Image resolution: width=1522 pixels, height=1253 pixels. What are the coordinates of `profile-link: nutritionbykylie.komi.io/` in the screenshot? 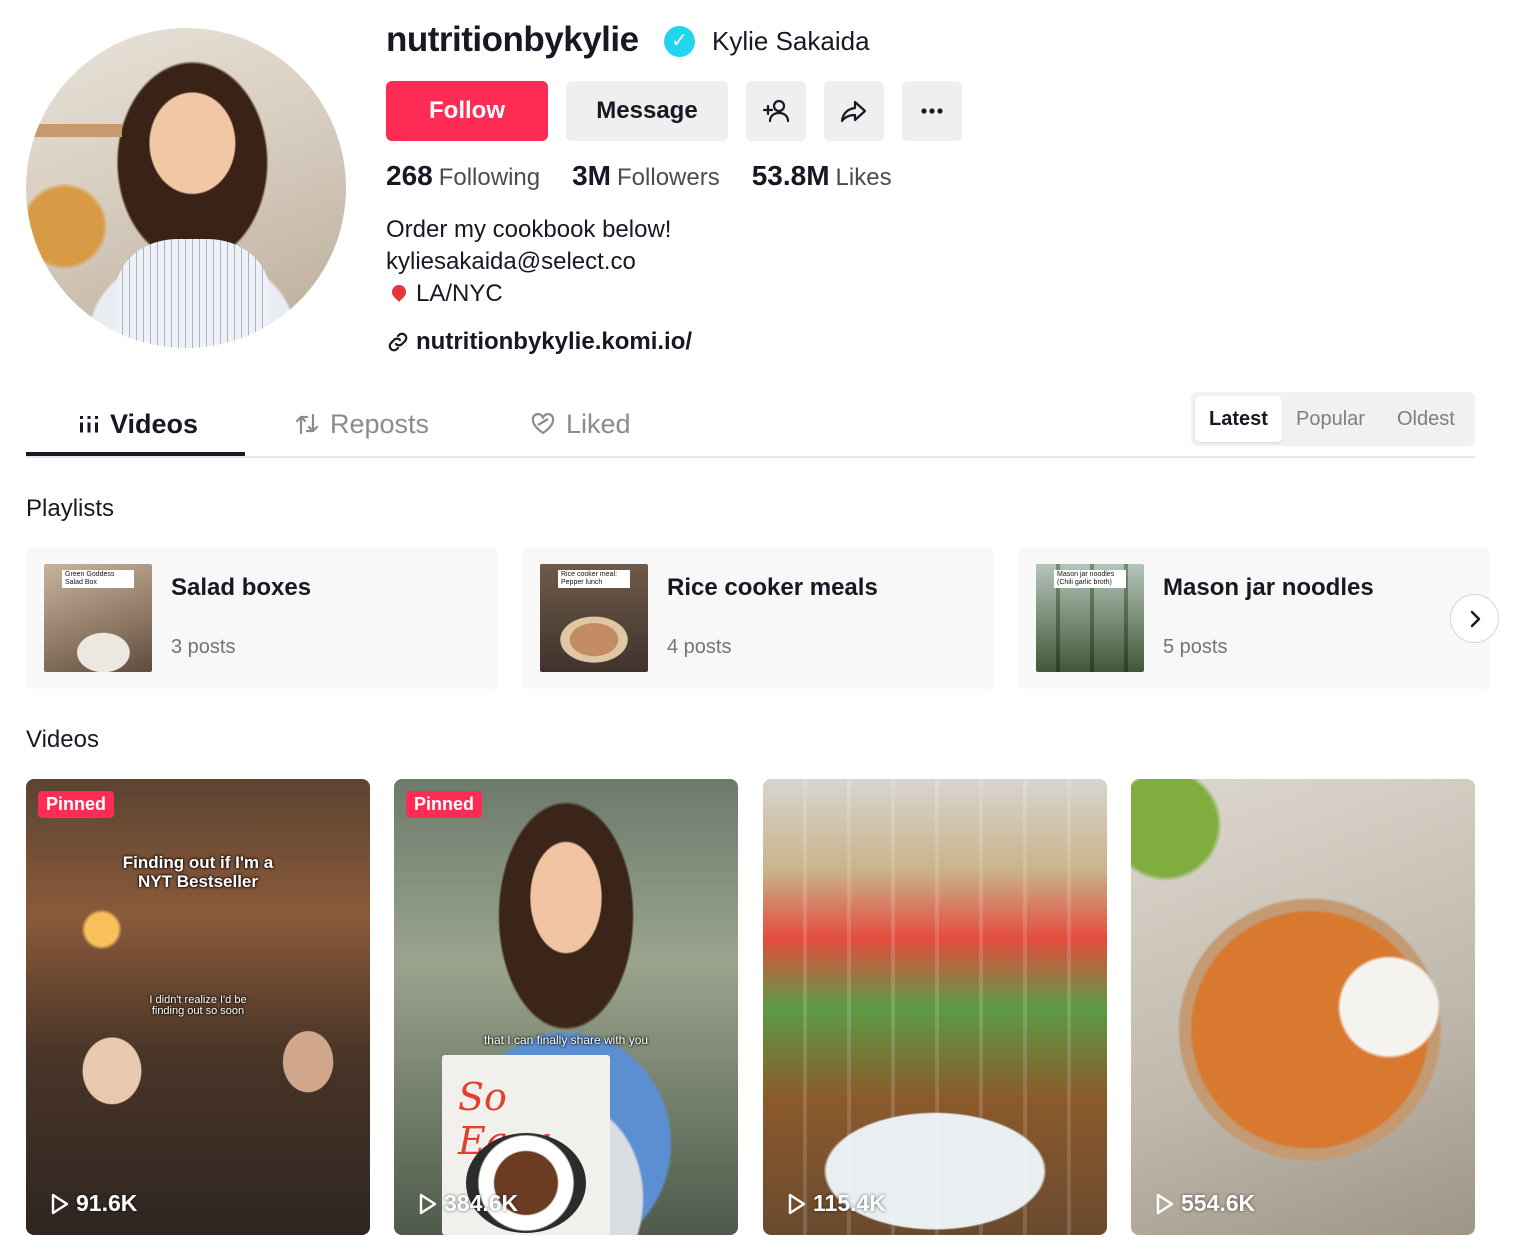 It's located at (539, 342).